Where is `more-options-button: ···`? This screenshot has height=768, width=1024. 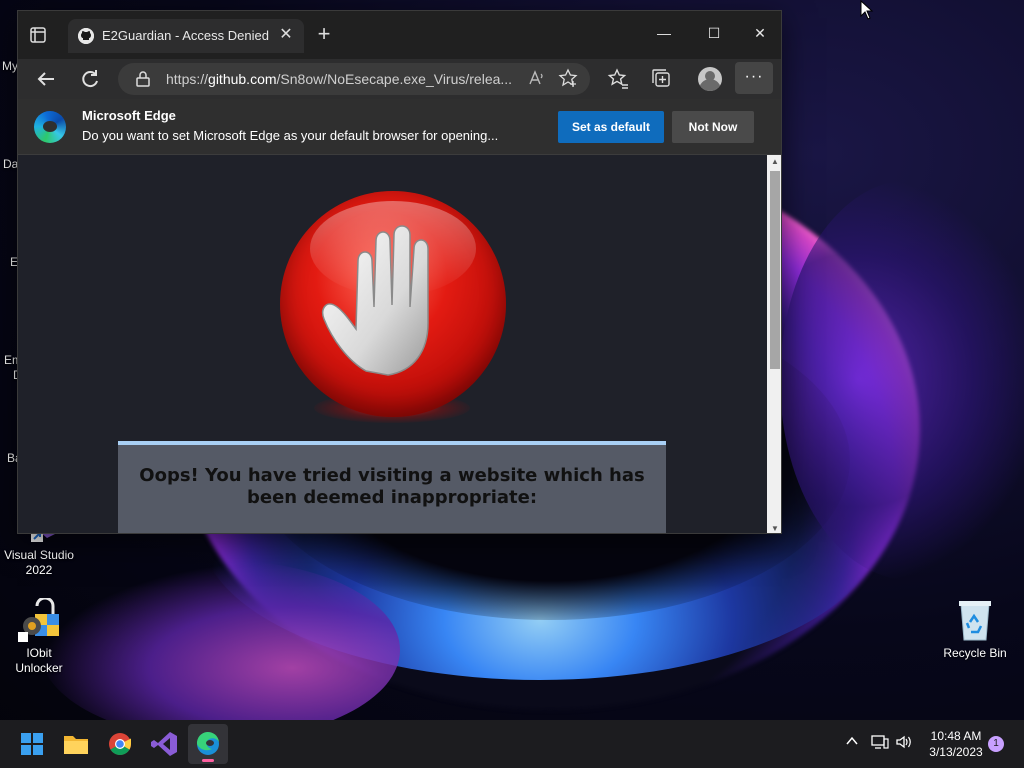 more-options-button: ··· is located at coordinates (754, 78).